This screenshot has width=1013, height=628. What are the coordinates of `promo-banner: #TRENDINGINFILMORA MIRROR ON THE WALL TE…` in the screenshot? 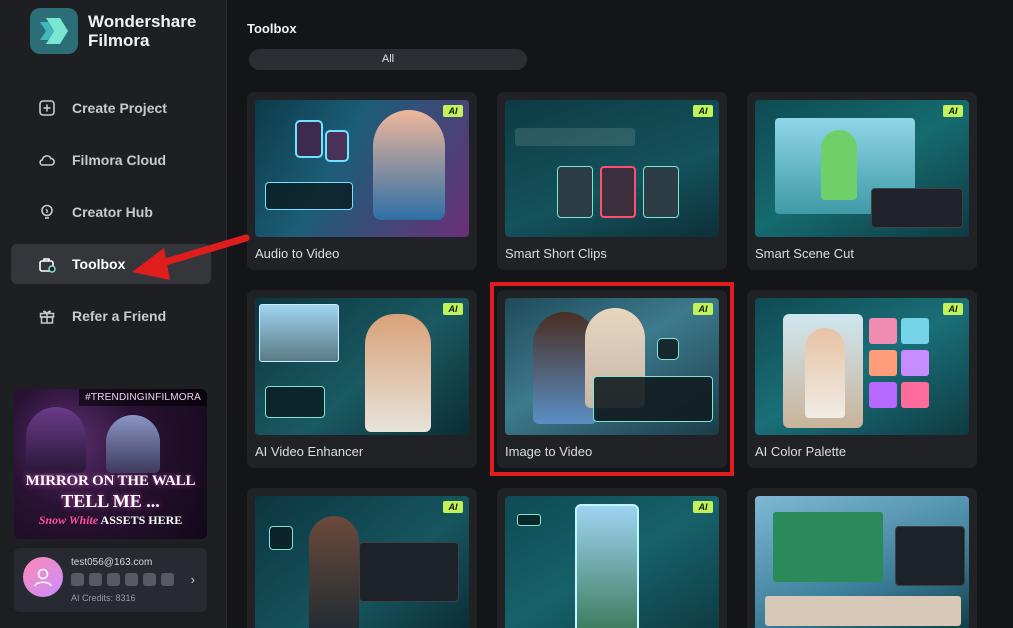 It's located at (110, 464).